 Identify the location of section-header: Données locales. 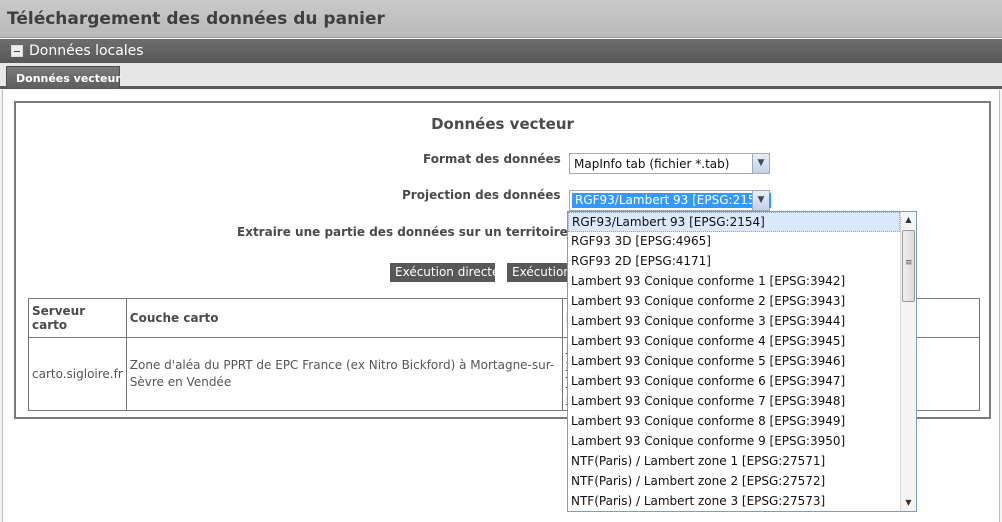
(501, 51).